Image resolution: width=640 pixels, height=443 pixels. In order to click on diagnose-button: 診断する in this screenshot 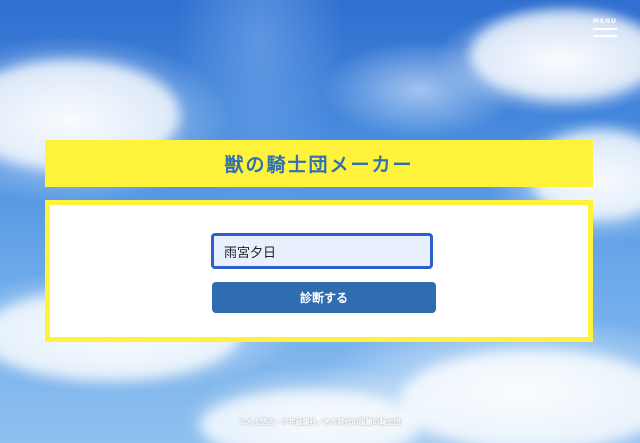, I will do `click(324, 297)`.